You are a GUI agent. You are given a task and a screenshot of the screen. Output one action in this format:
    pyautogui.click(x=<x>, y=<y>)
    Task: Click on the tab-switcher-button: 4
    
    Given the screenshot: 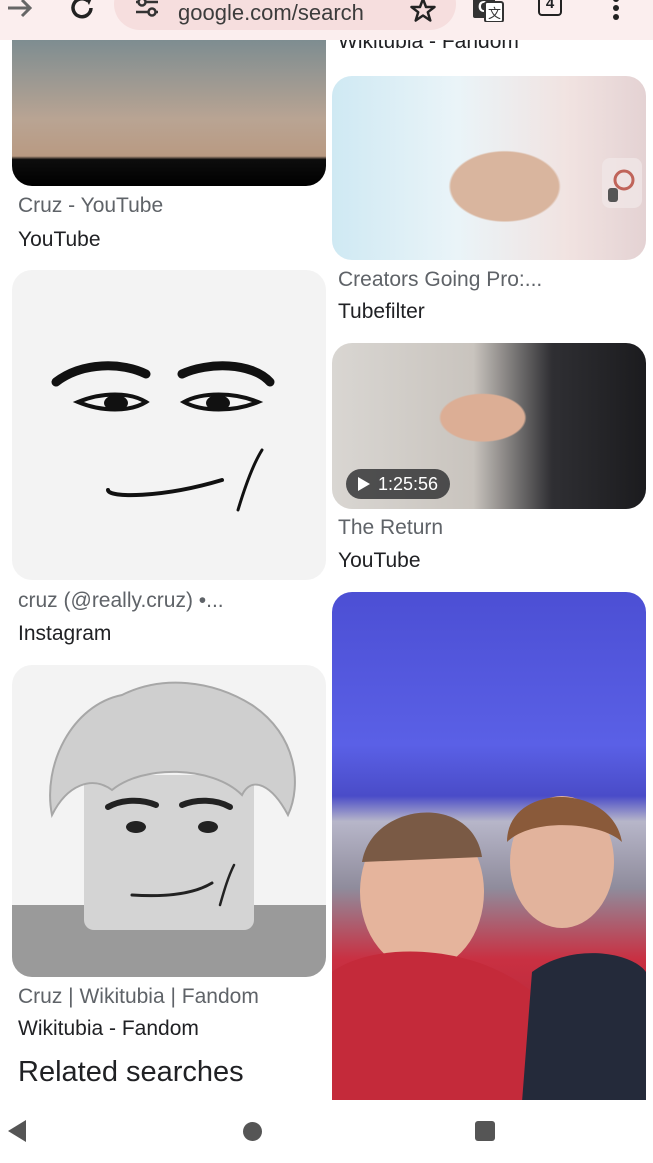 What is the action you would take?
    pyautogui.click(x=550, y=8)
    